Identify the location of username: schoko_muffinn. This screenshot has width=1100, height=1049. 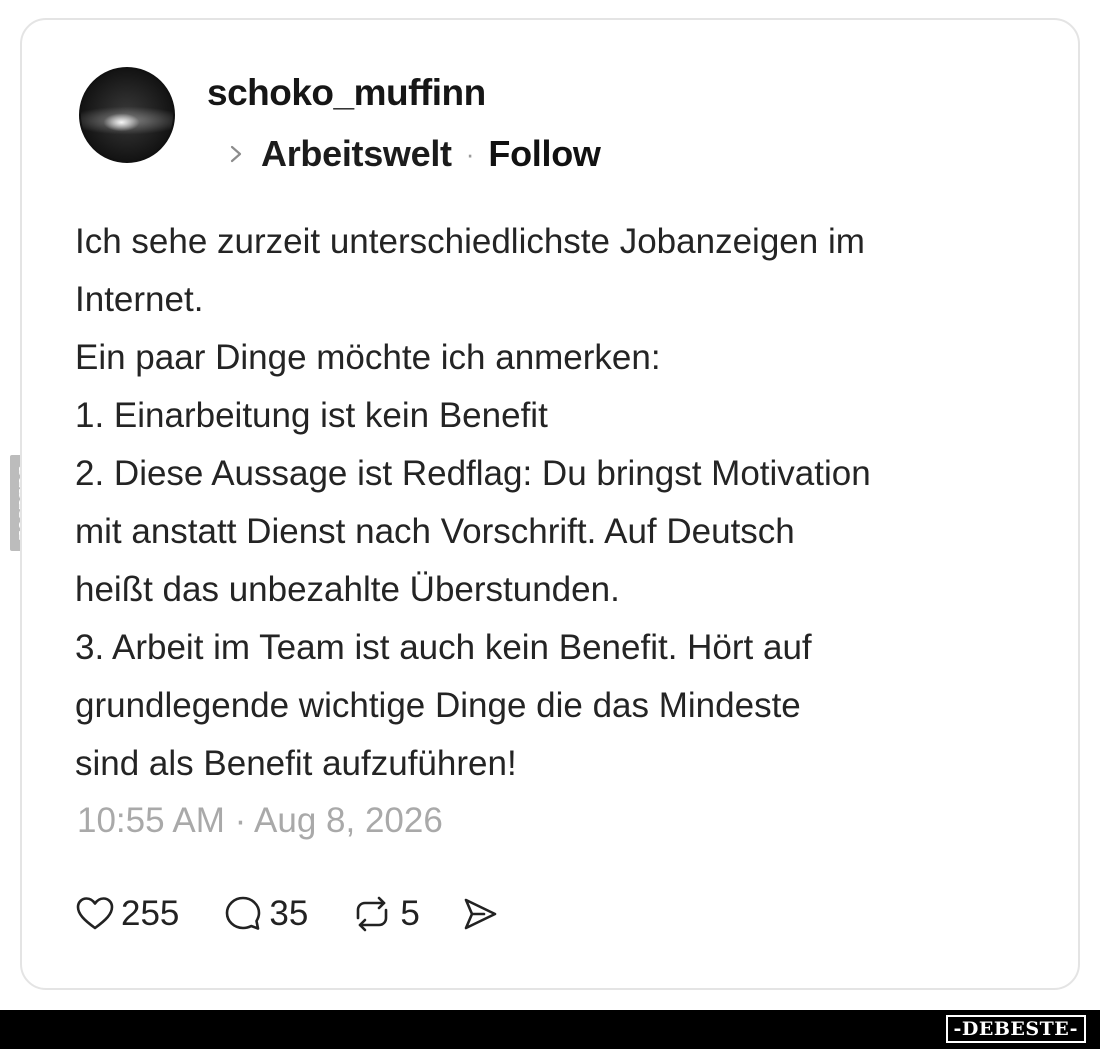
(346, 93).